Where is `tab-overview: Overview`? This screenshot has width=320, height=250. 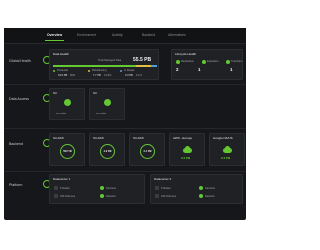 tab-overview: Overview is located at coordinates (54, 37).